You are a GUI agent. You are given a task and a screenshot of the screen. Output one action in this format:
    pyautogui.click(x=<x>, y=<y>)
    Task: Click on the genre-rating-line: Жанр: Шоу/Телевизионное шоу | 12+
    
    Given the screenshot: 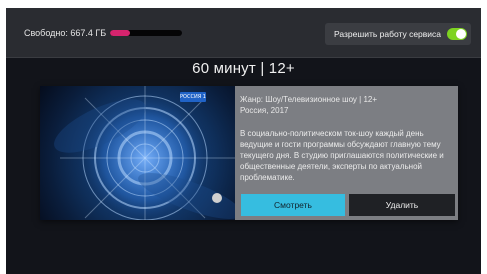 What is the action you would take?
    pyautogui.click(x=309, y=99)
    